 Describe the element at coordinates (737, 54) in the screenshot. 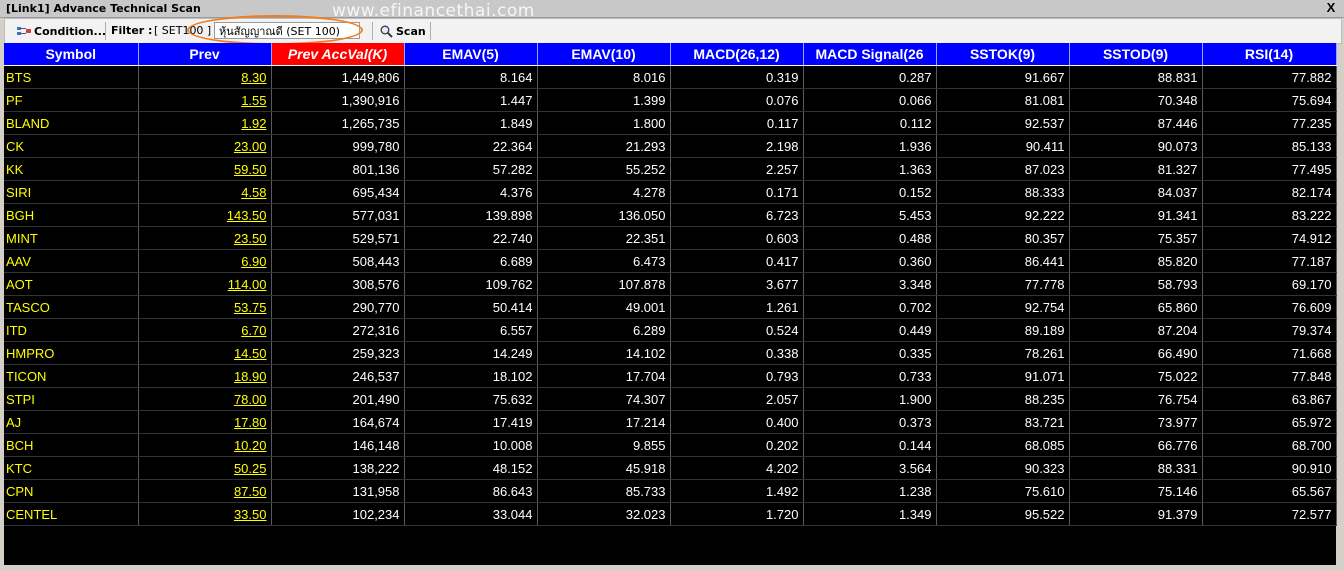

I see `column-header: MACD(26,12)` at that location.